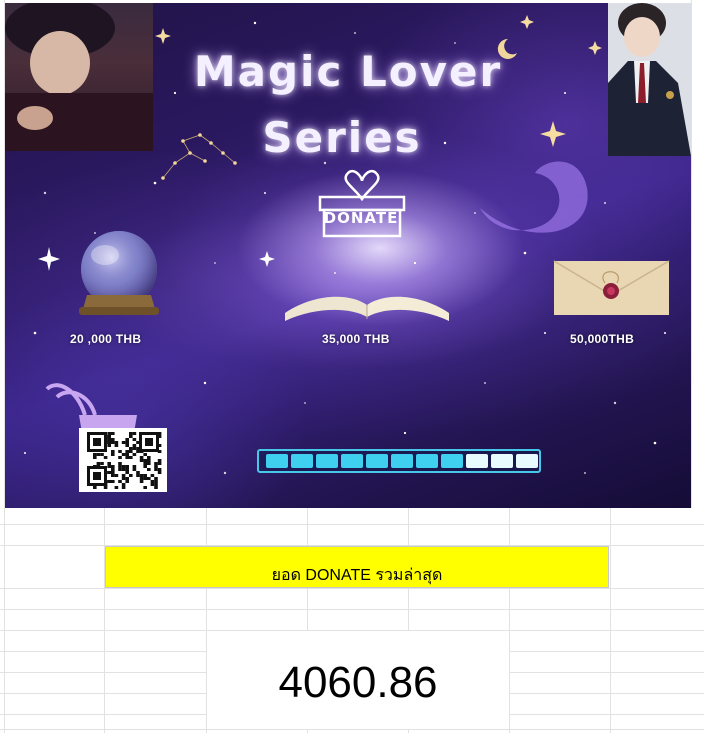 The height and width of the screenshot is (733, 704). I want to click on crystal-ball-icon, so click(119, 273).